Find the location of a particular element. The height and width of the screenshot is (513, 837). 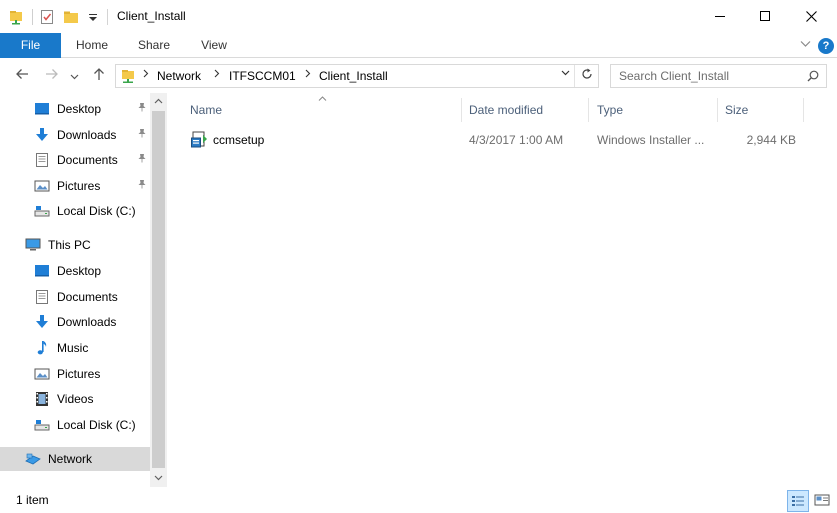

status-bar: 1 item is located at coordinates (418, 500).